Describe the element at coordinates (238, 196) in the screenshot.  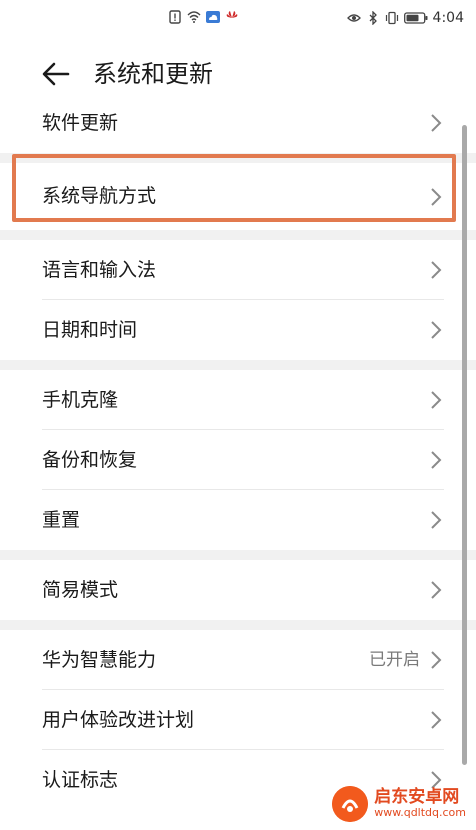
I see `menu-item-system-navigation: 系统导航方式` at that location.